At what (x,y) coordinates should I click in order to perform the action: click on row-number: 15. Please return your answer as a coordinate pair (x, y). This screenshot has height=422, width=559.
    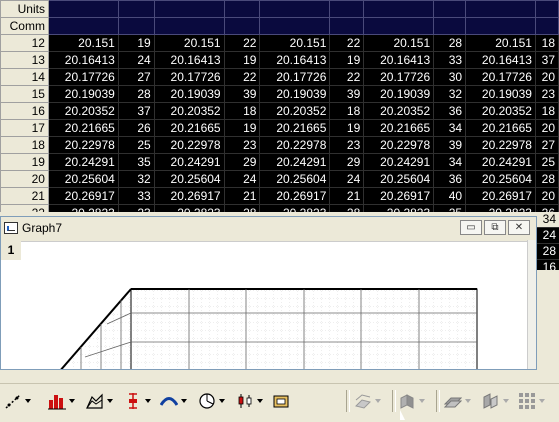
    Looking at the image, I should click on (24, 94).